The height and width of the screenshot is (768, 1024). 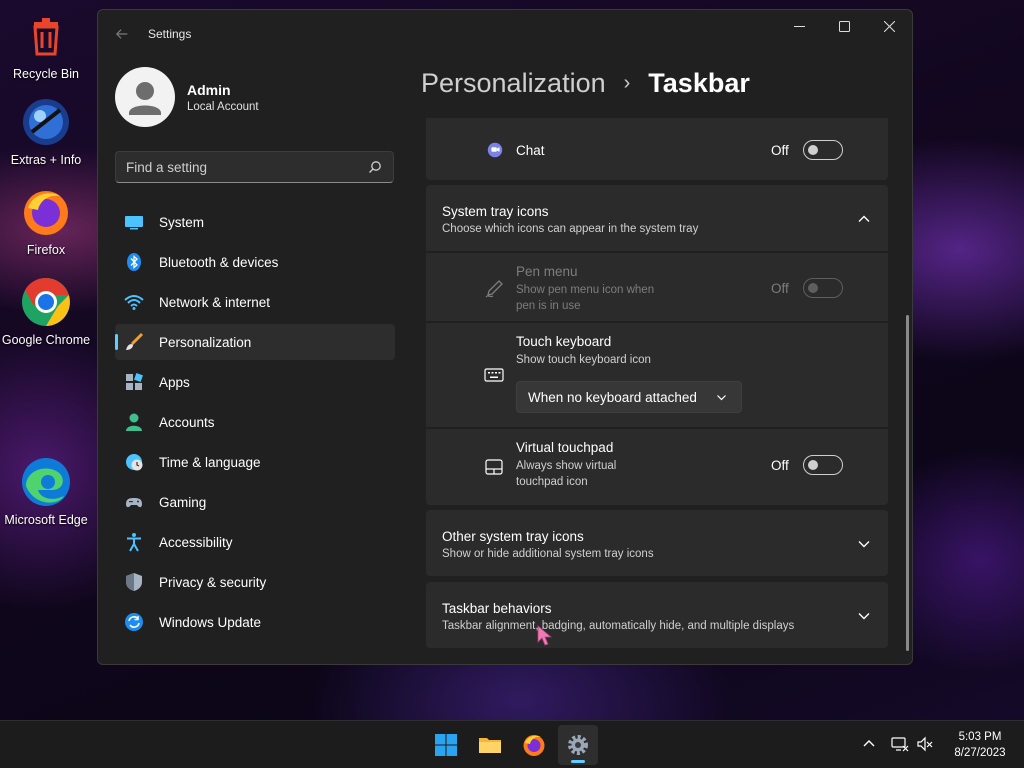 What do you see at coordinates (375, 167) in the screenshot?
I see `search-icon` at bounding box center [375, 167].